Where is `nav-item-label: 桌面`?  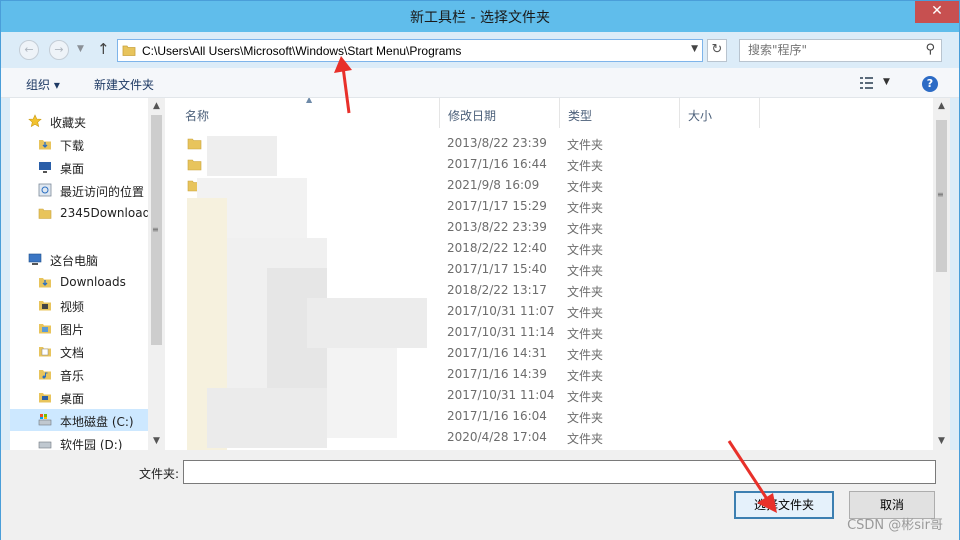
nav-item-label: 桌面 is located at coordinates (72, 169).